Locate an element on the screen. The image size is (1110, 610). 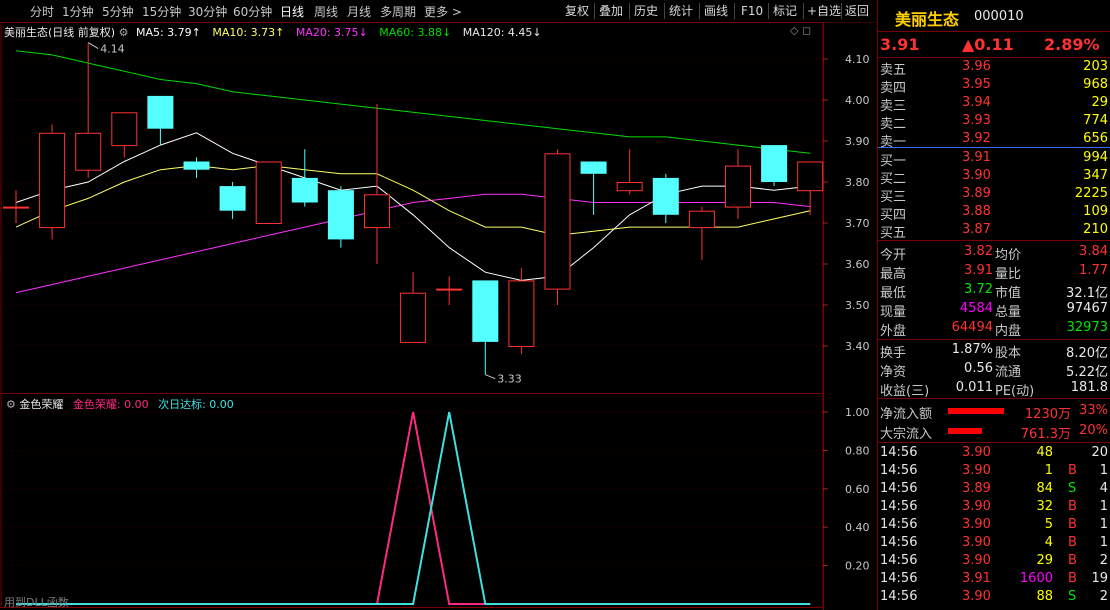
tick-volume: 32 is located at coordinates (1044, 506).